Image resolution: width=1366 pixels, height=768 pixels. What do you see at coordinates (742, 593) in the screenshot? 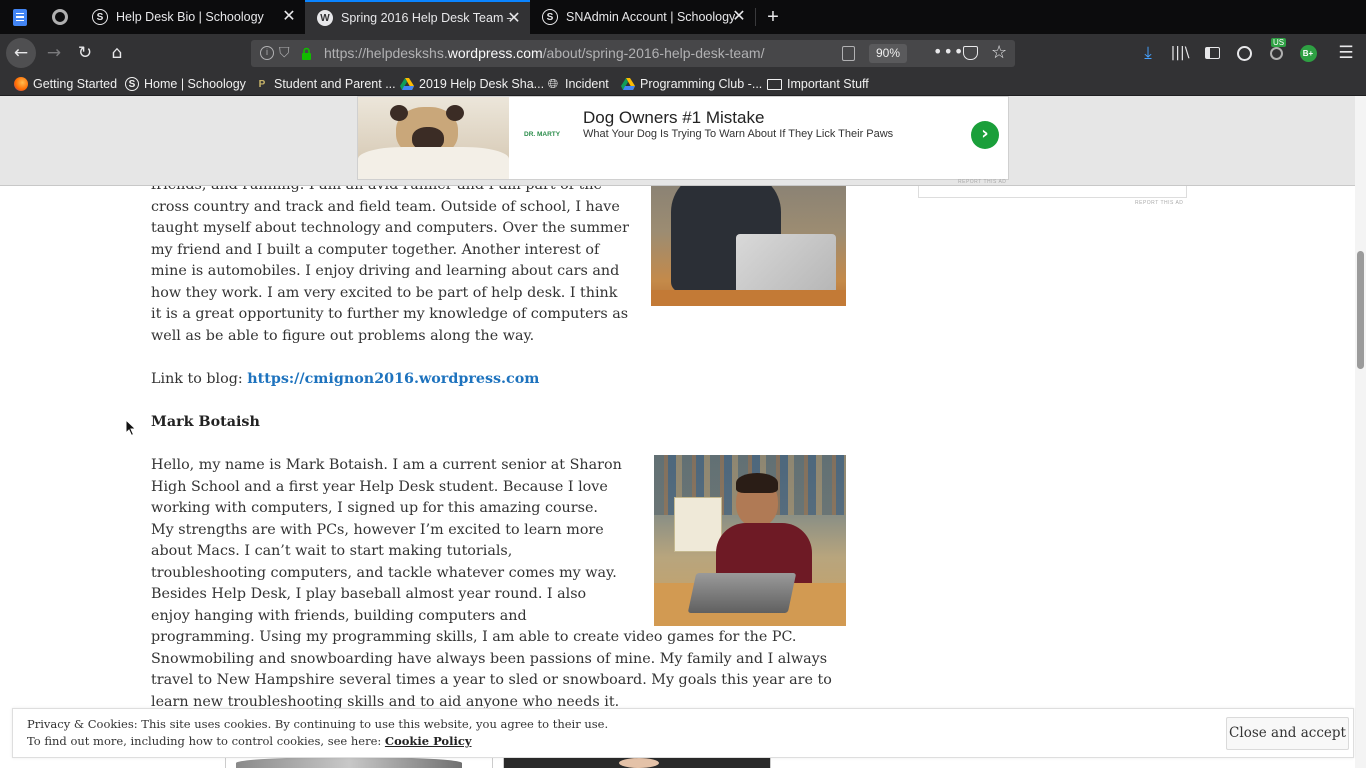
I see `photo-laptop` at bounding box center [742, 593].